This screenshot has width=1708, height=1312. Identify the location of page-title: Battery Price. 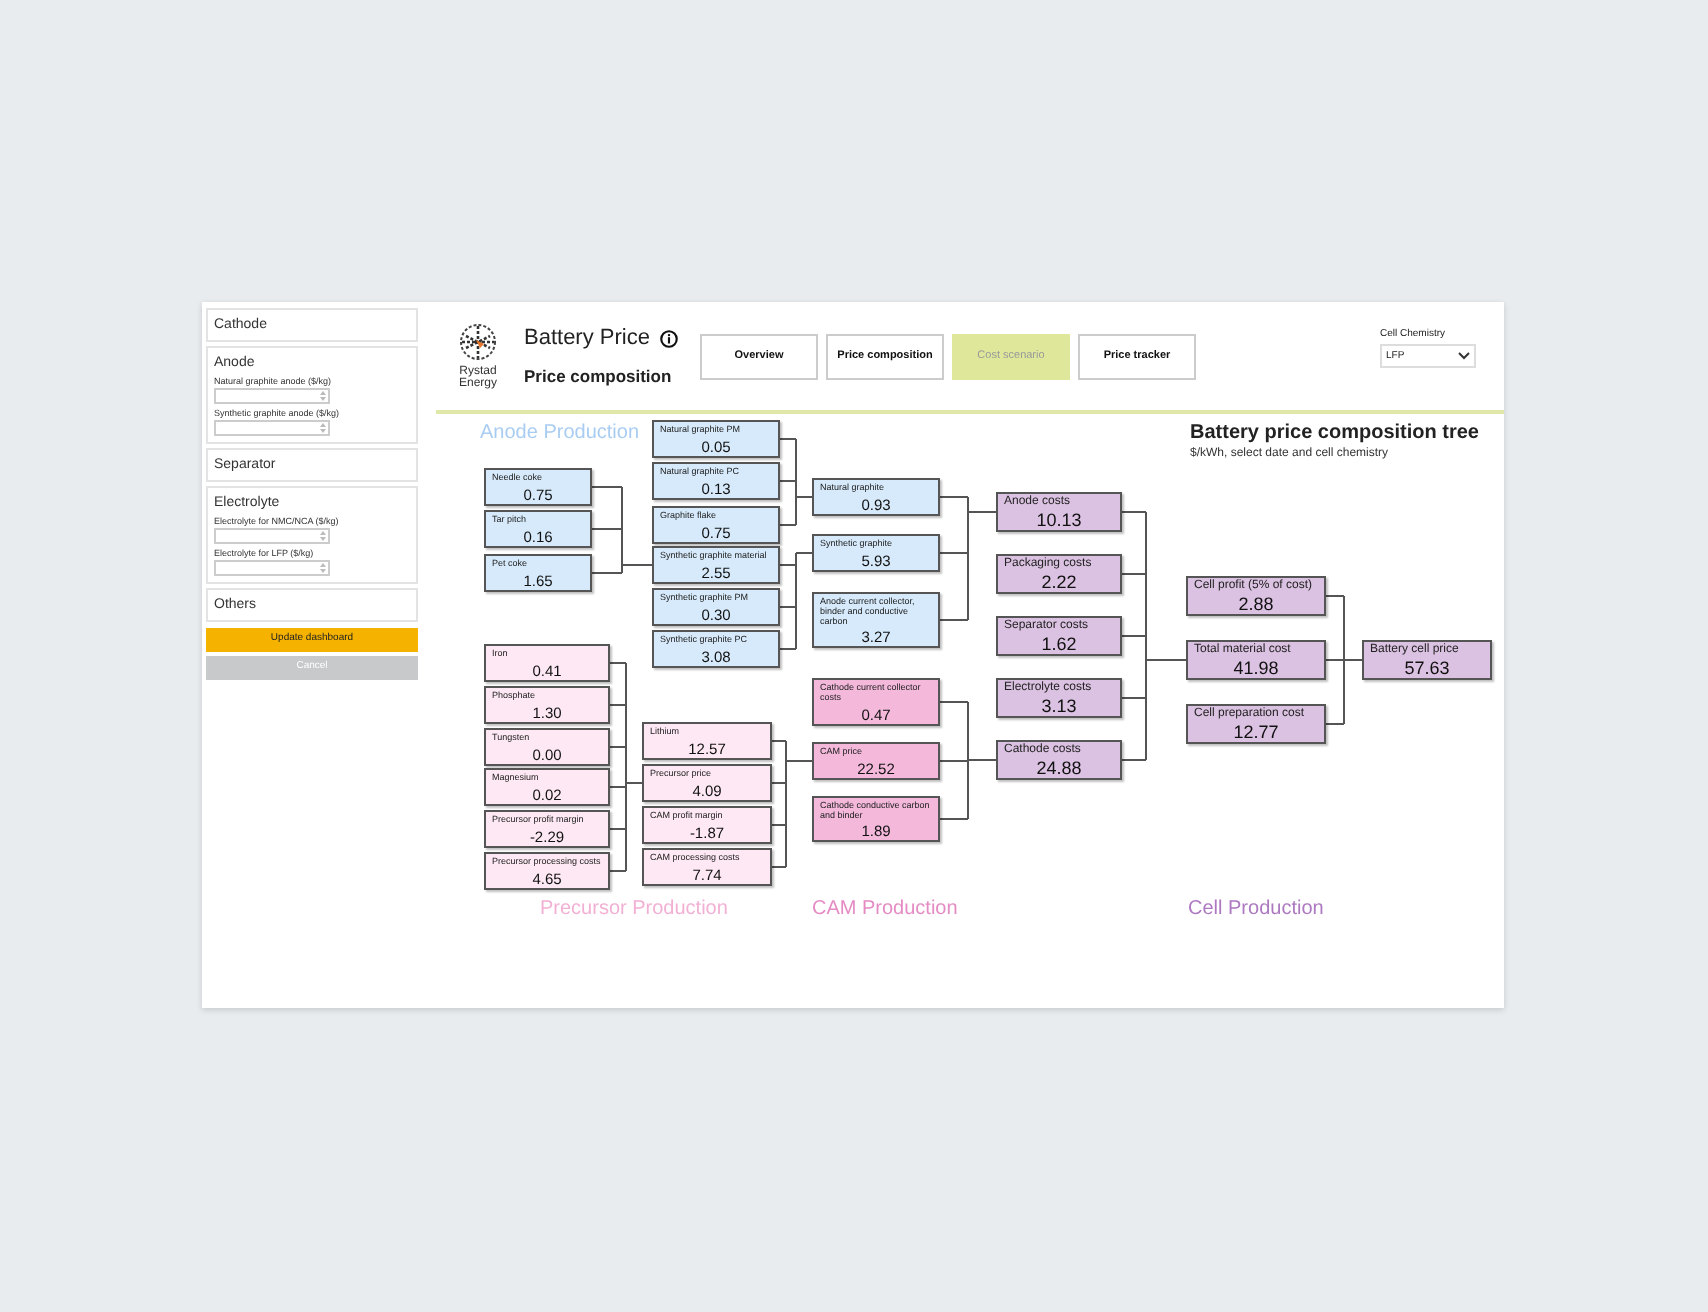
(587, 339).